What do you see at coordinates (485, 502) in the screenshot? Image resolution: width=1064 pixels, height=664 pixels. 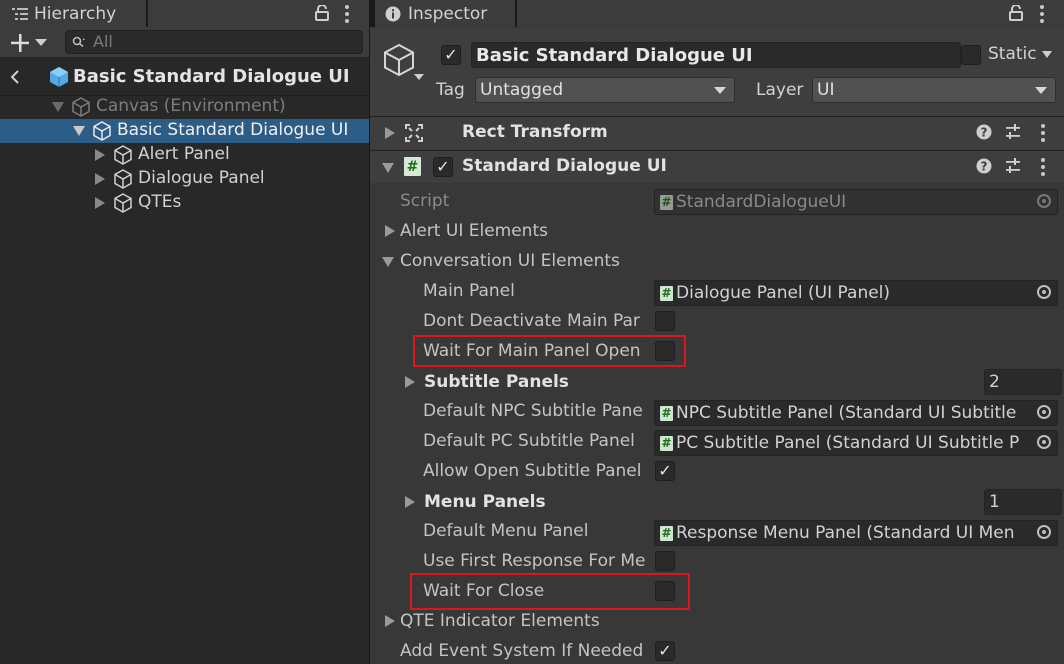 I see `menu-panels-foldout: Menu Panels` at bounding box center [485, 502].